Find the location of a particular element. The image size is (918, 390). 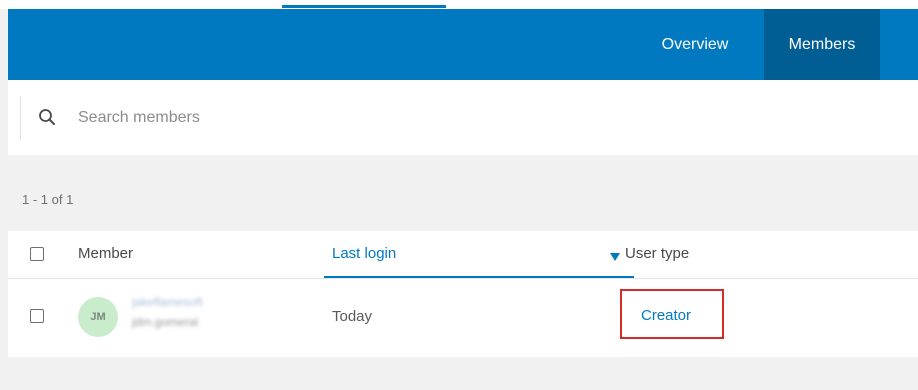

member-username: jdm.gomeral is located at coordinates (165, 322).